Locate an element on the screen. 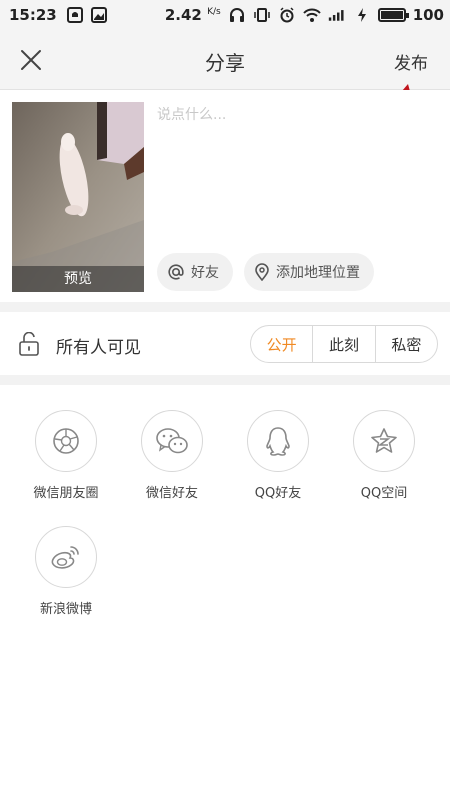 The image size is (450, 800). share-weibo: 新浪微博 is located at coordinates (66, 571).